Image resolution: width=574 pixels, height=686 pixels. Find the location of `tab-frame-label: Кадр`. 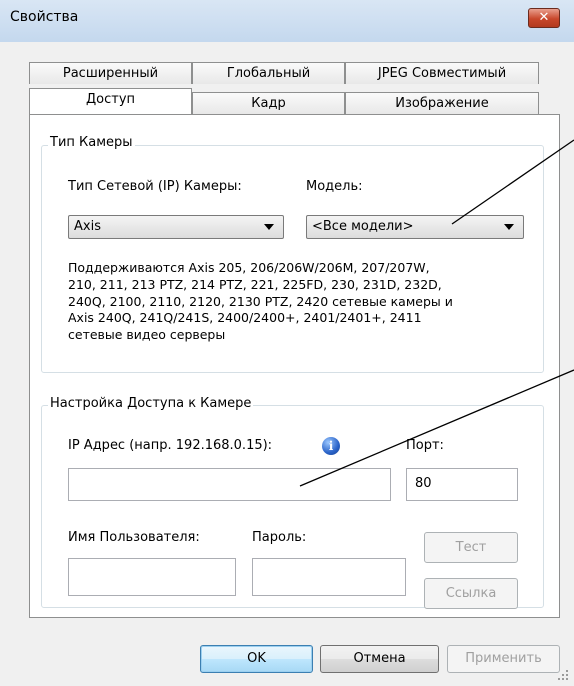

tab-frame-label: Кадр is located at coordinates (268, 103).